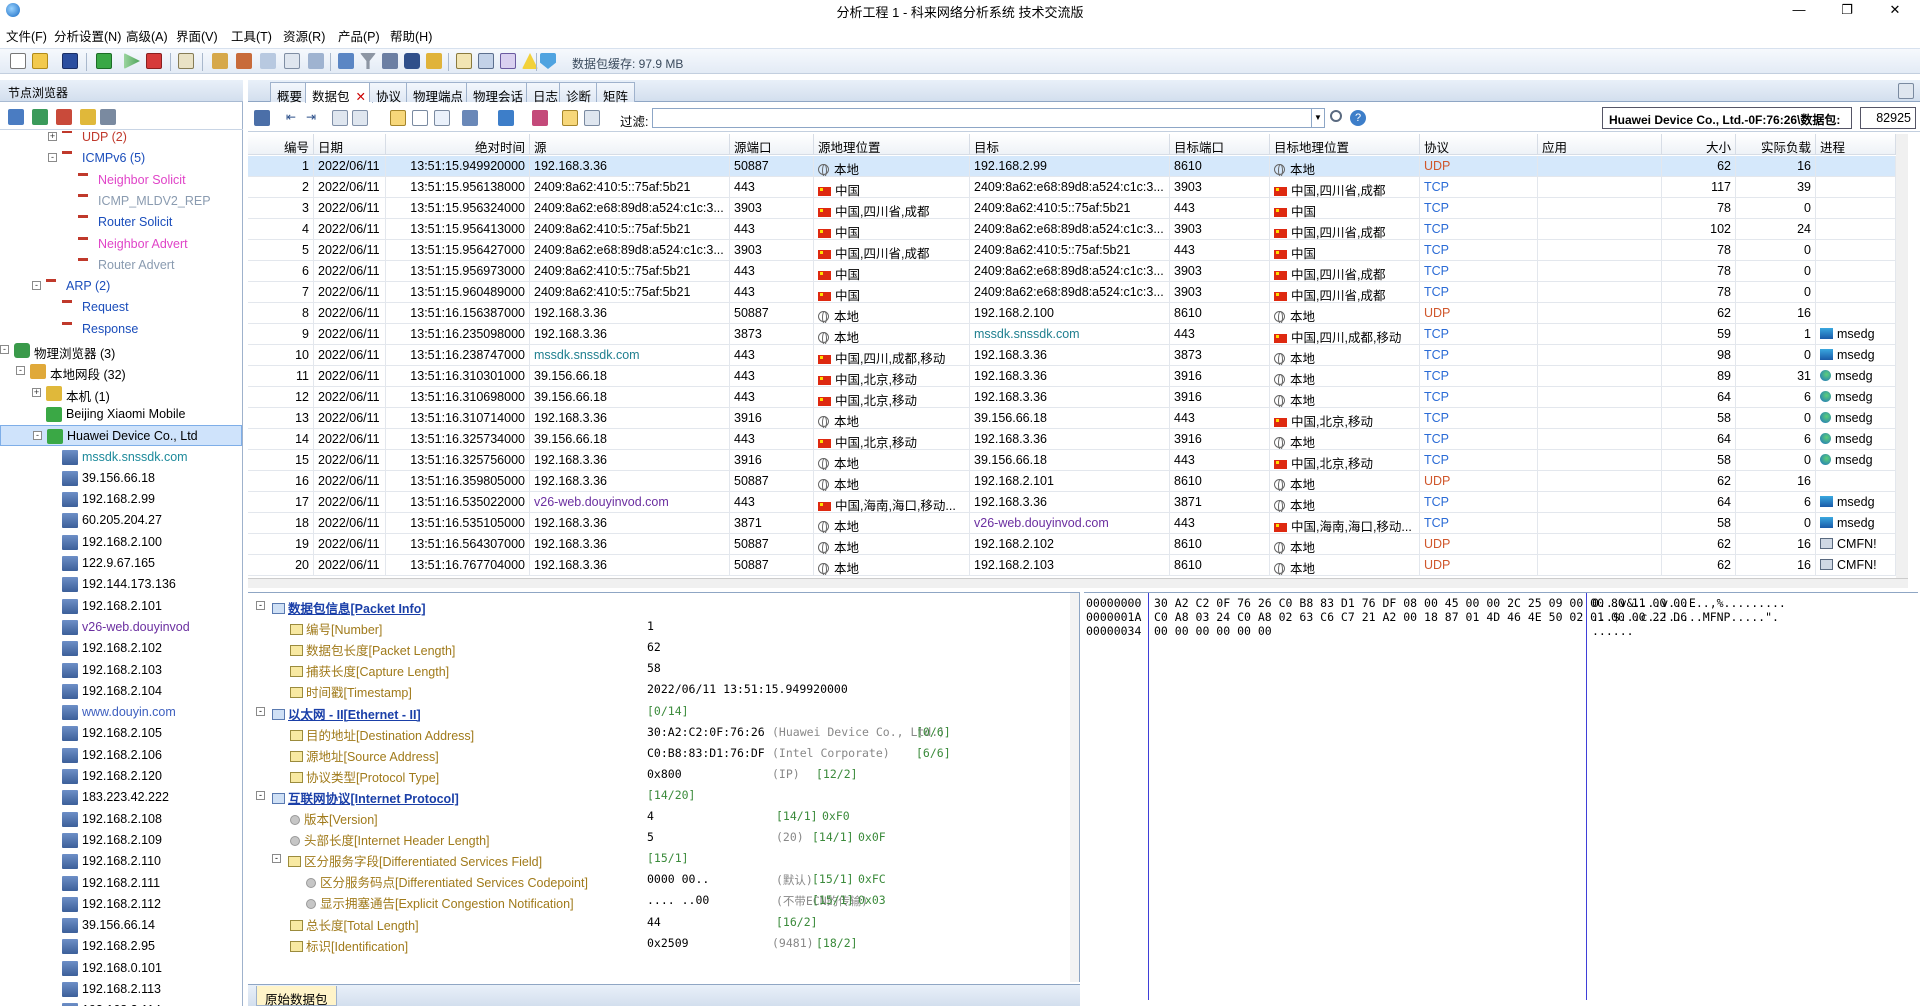  Describe the element at coordinates (26, 35) in the screenshot. I see `menu-file: 文件(F)` at that location.